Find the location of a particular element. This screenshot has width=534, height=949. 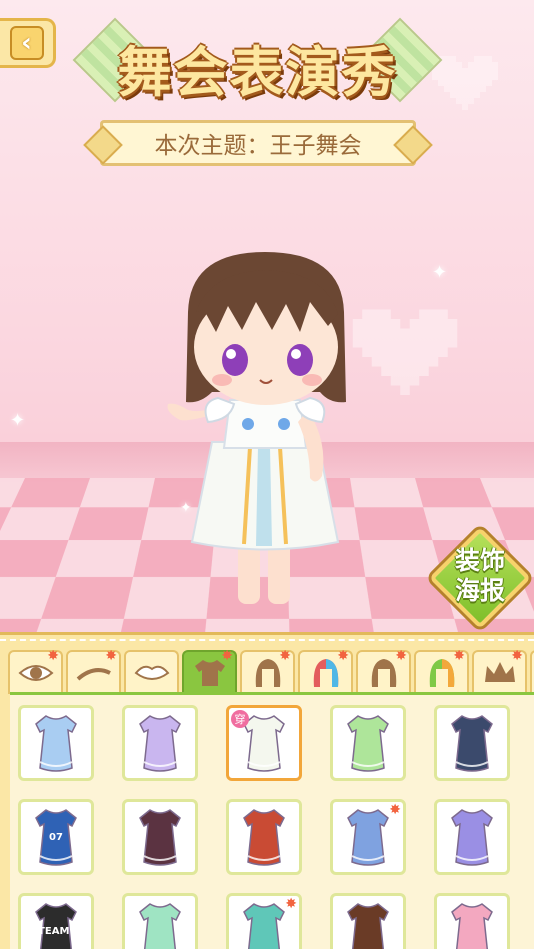

outfit-item-lavender-tutu-dress is located at coordinates (160, 743).